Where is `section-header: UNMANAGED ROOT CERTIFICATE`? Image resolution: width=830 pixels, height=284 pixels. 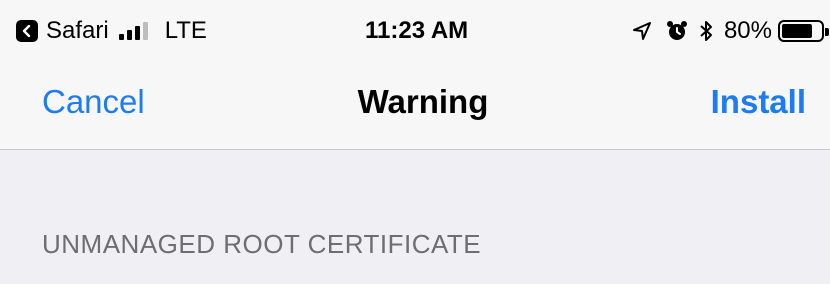 section-header: UNMANAGED ROOT CERTIFICATE is located at coordinates (262, 244).